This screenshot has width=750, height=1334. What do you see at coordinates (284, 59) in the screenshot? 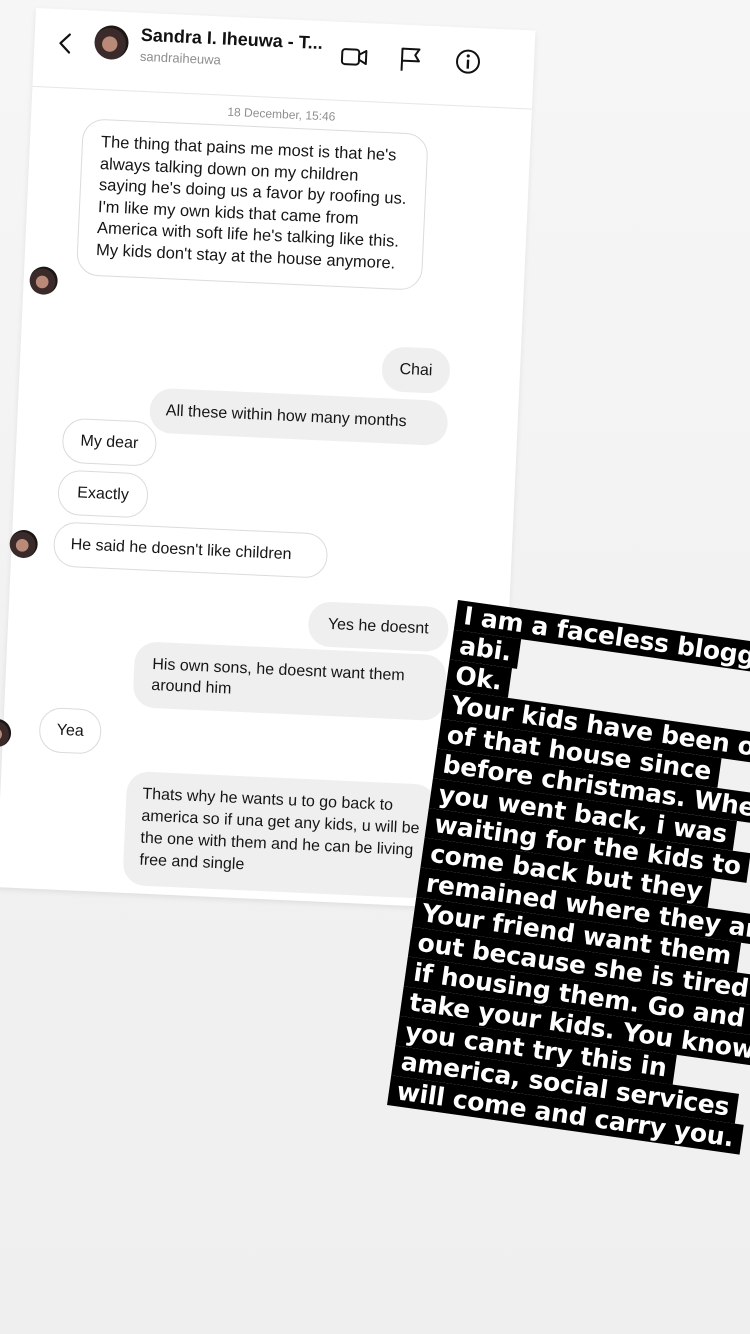
I see `chat-header: Sandra I. Iheuwa - T... sandraiheuwa` at bounding box center [284, 59].